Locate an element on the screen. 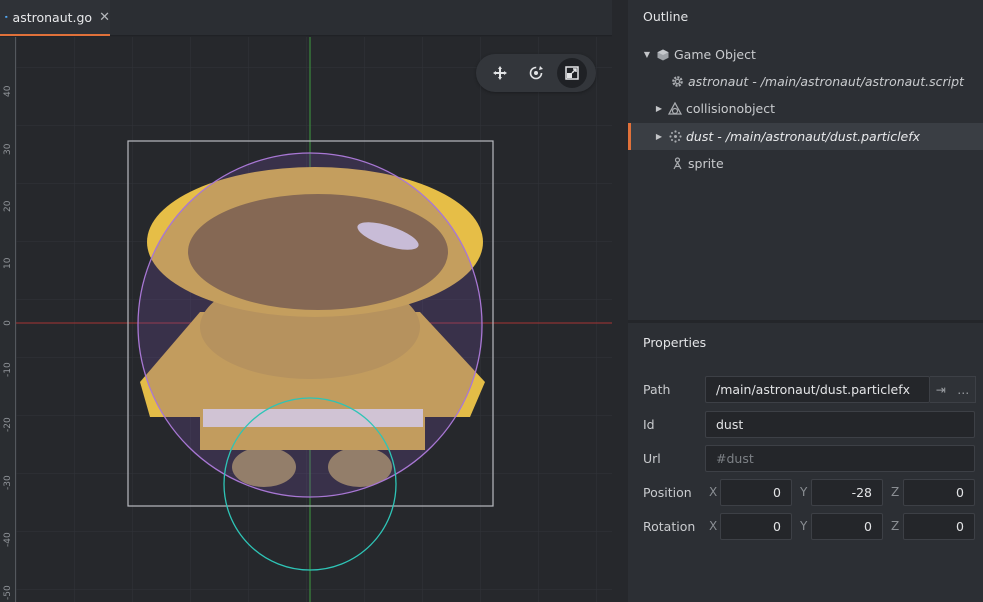  position-y-axis-label: Y is located at coordinates (804, 492).